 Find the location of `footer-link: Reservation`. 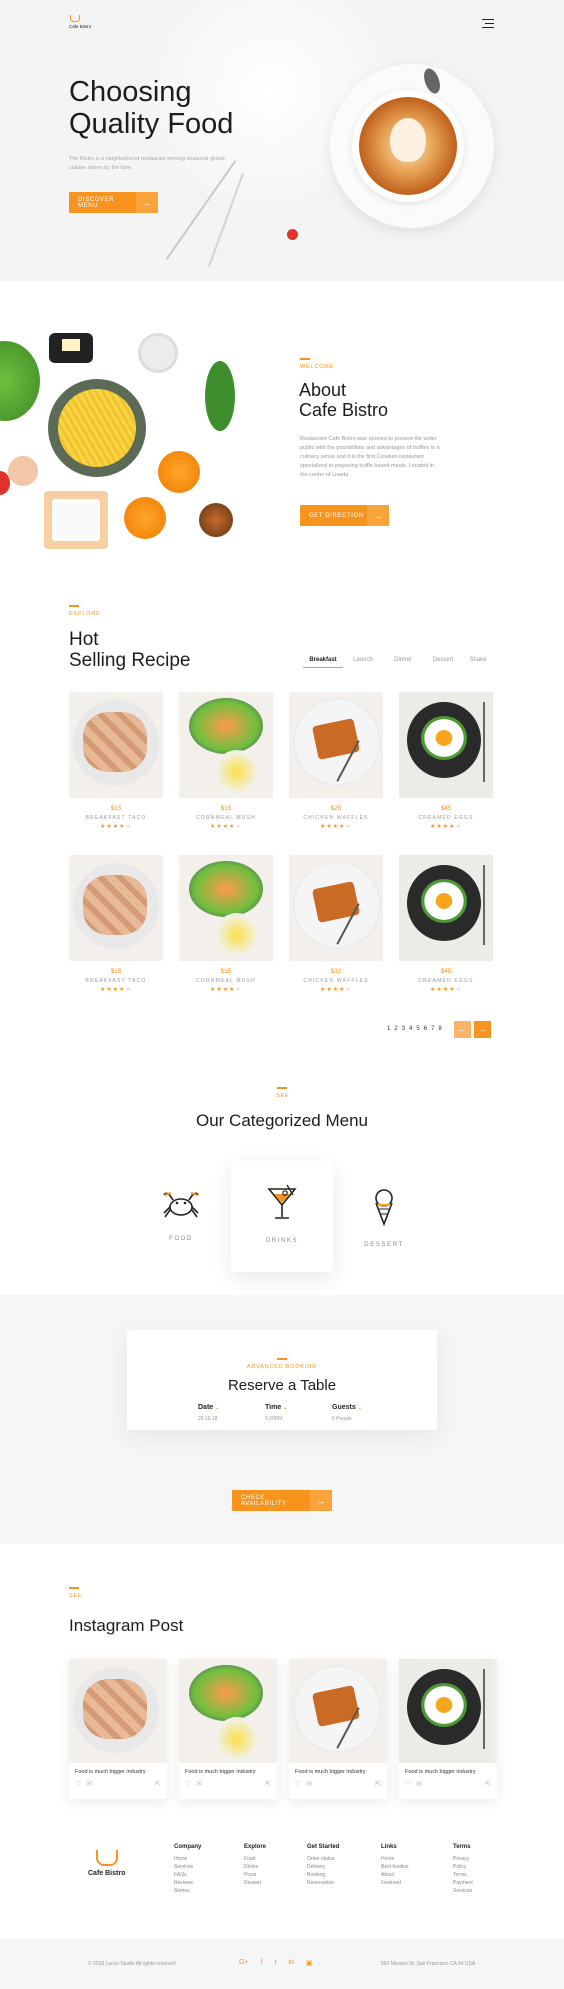

footer-link: Reservation is located at coordinates (323, 1883).